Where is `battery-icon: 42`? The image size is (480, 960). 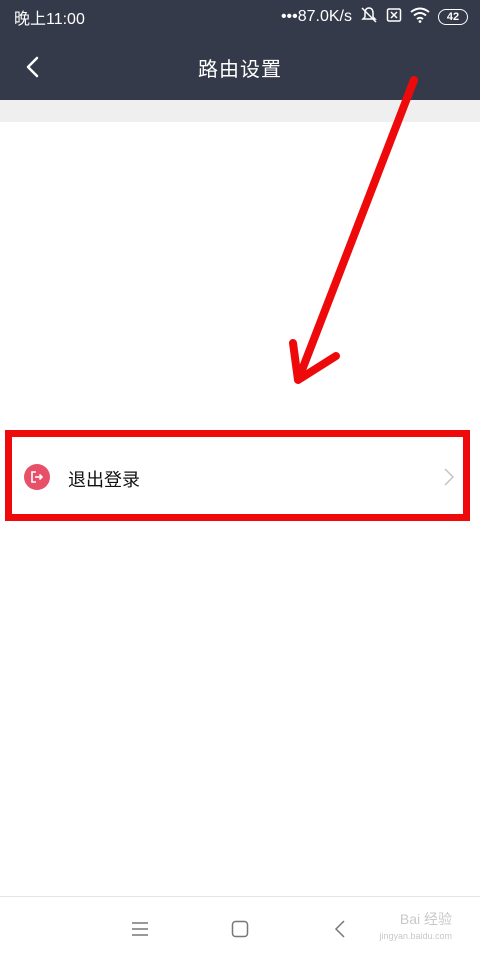
battery-icon: 42 is located at coordinates (453, 17).